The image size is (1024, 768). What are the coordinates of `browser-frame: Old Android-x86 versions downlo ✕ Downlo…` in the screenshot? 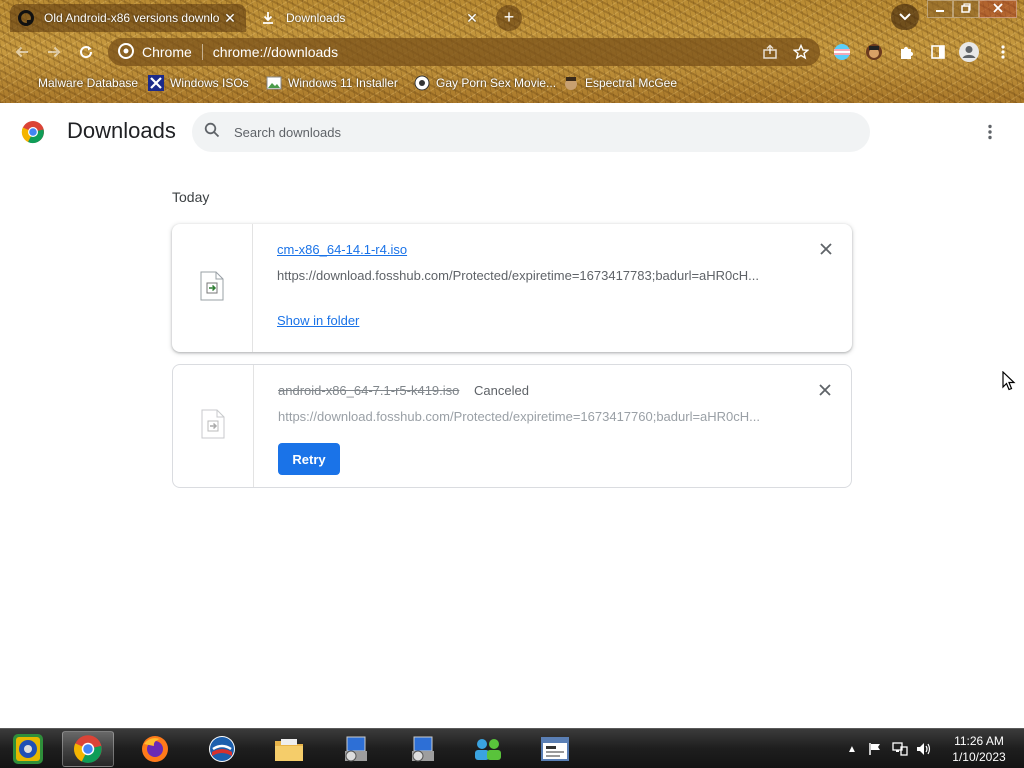 It's located at (512, 51).